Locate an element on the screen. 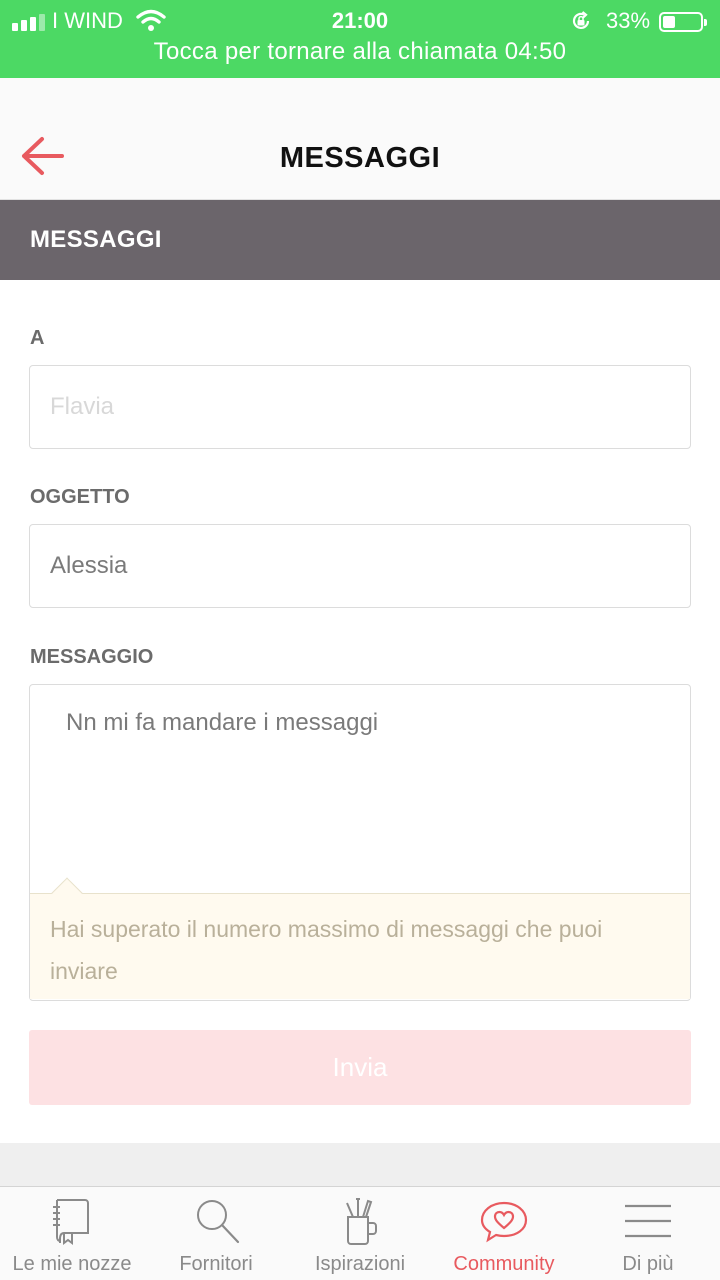 The height and width of the screenshot is (1280, 720). to-label: A is located at coordinates (37, 338).